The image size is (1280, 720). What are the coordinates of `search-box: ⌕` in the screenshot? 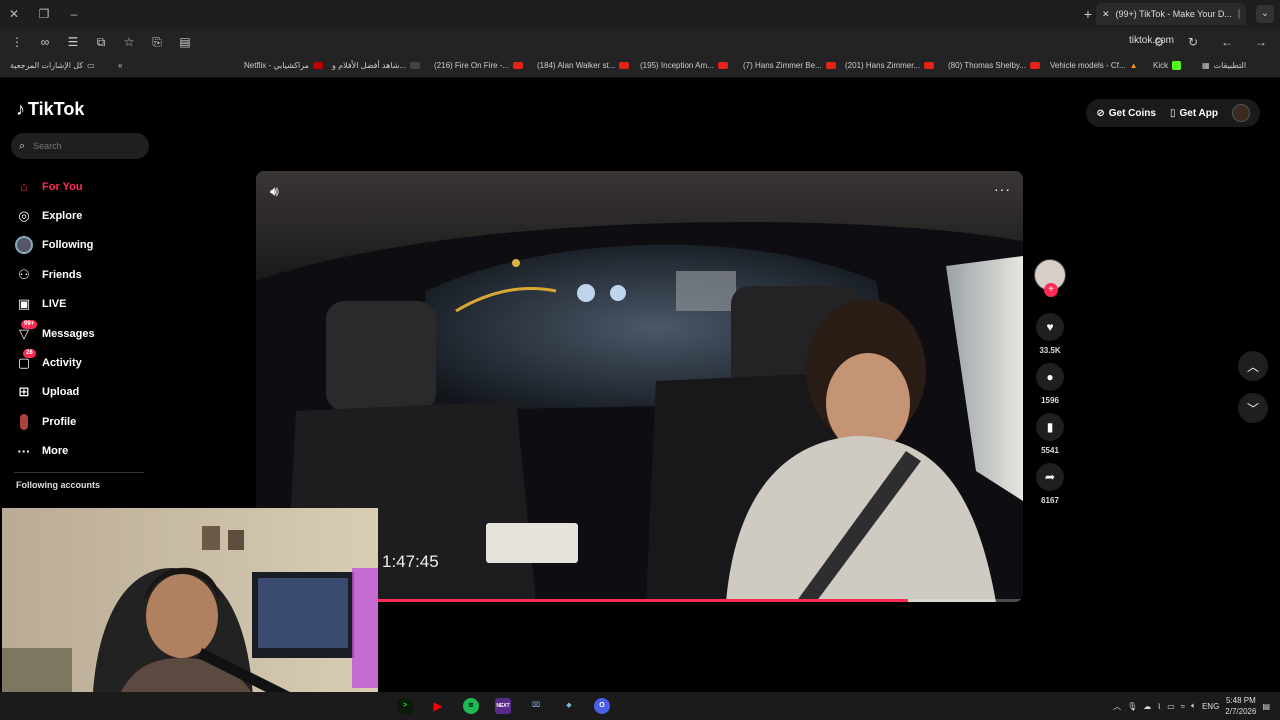 It's located at (80, 146).